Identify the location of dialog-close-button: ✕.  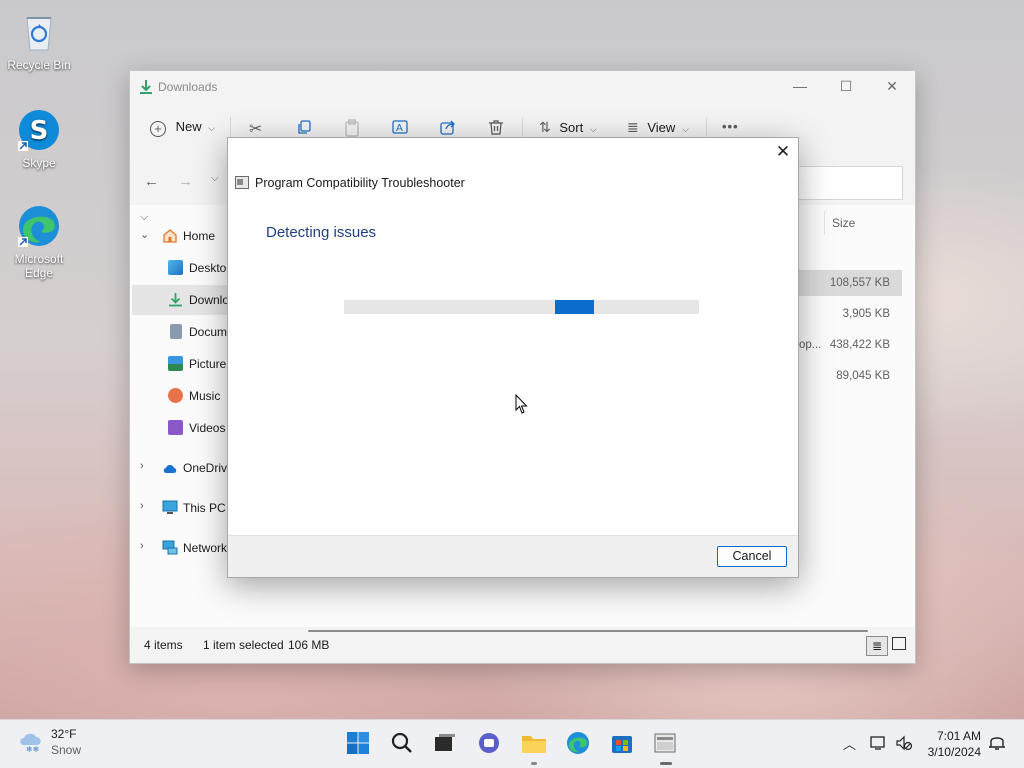
(783, 152).